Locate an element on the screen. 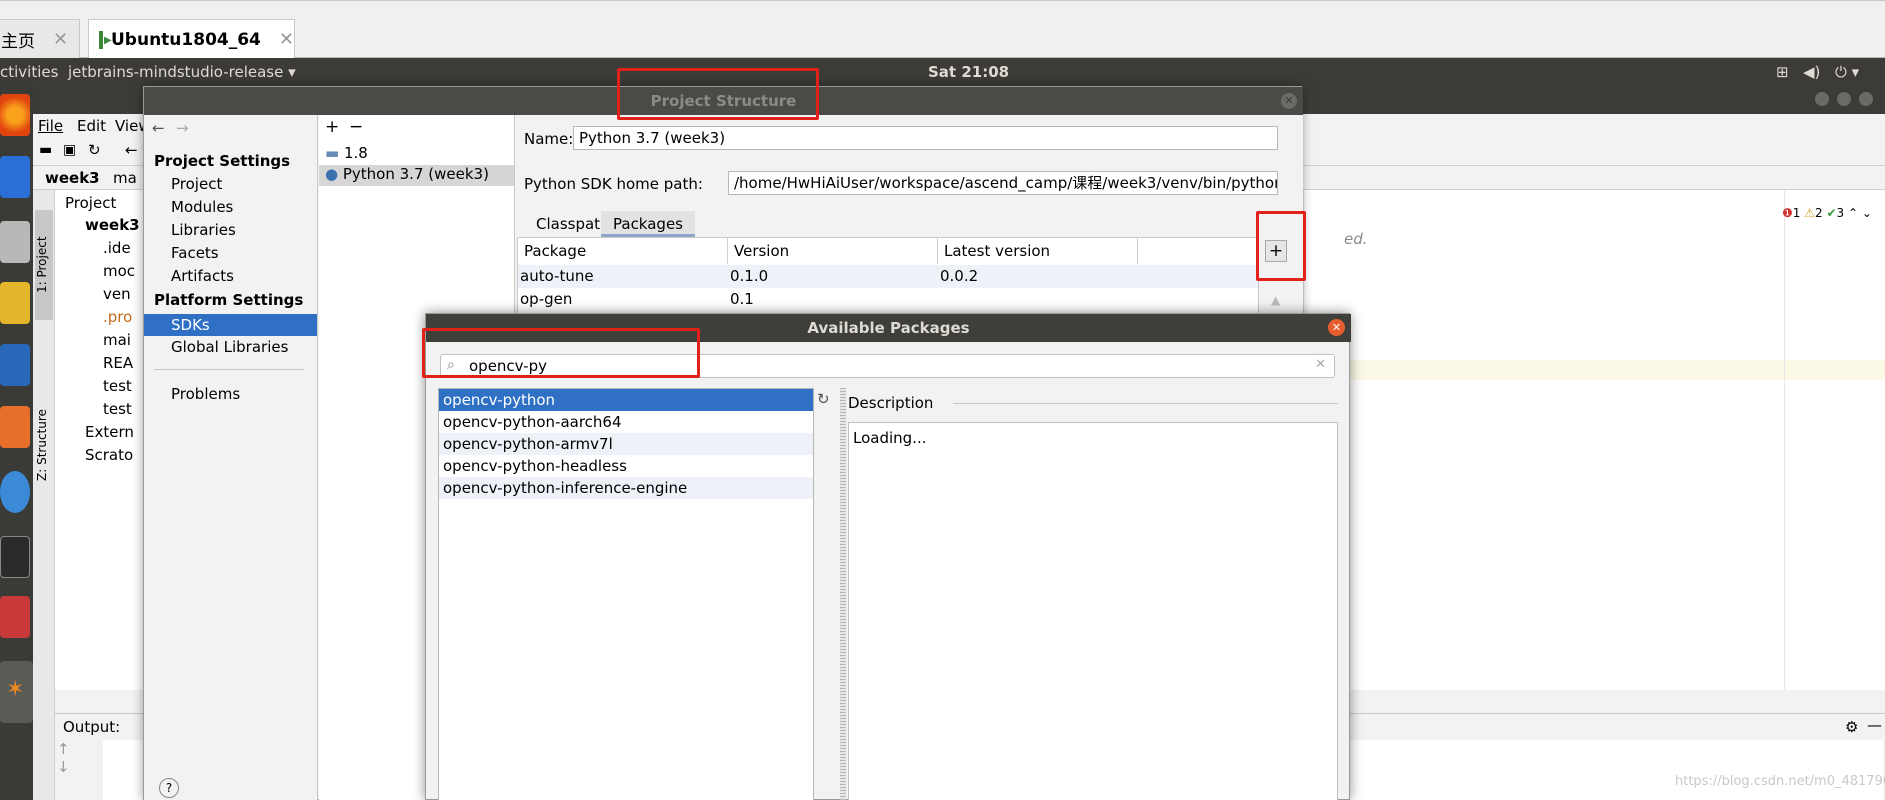 The height and width of the screenshot is (800, 1885). tree-item: .ide is located at coordinates (117, 248).